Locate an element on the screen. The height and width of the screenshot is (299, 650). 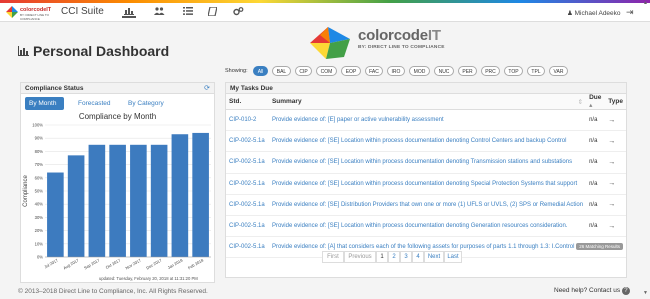
x-tick-label: Aug 2017 is located at coordinates (71, 263).